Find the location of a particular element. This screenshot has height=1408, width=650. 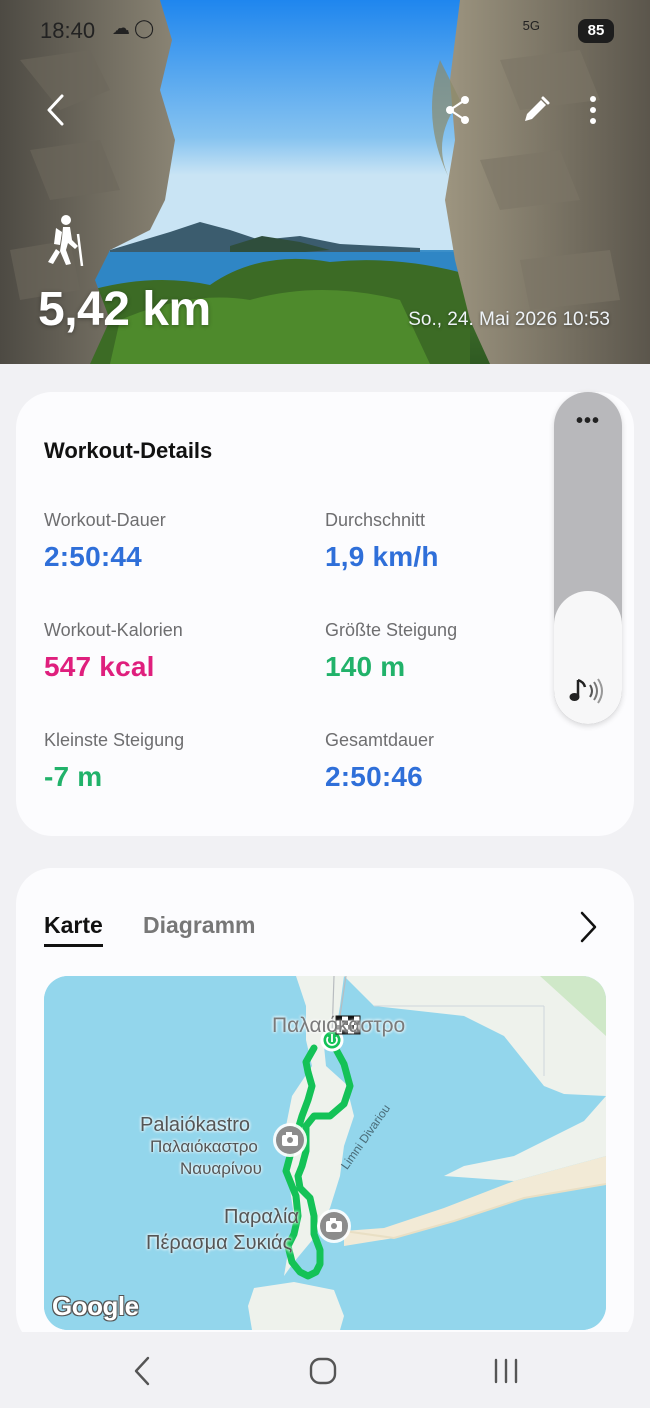

recents-nav-icon is located at coordinates (506, 1371).